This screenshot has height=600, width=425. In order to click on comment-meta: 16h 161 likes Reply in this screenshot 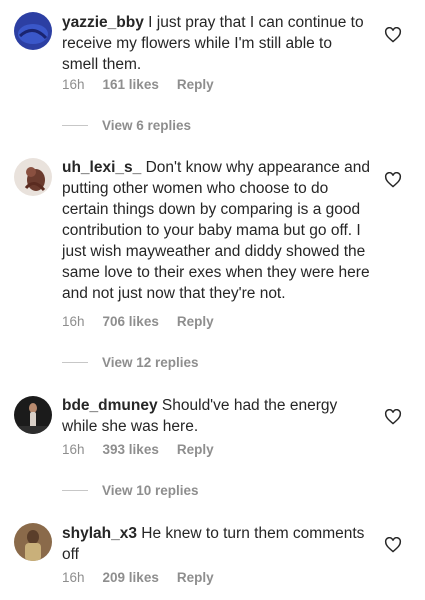, I will do `click(138, 84)`.